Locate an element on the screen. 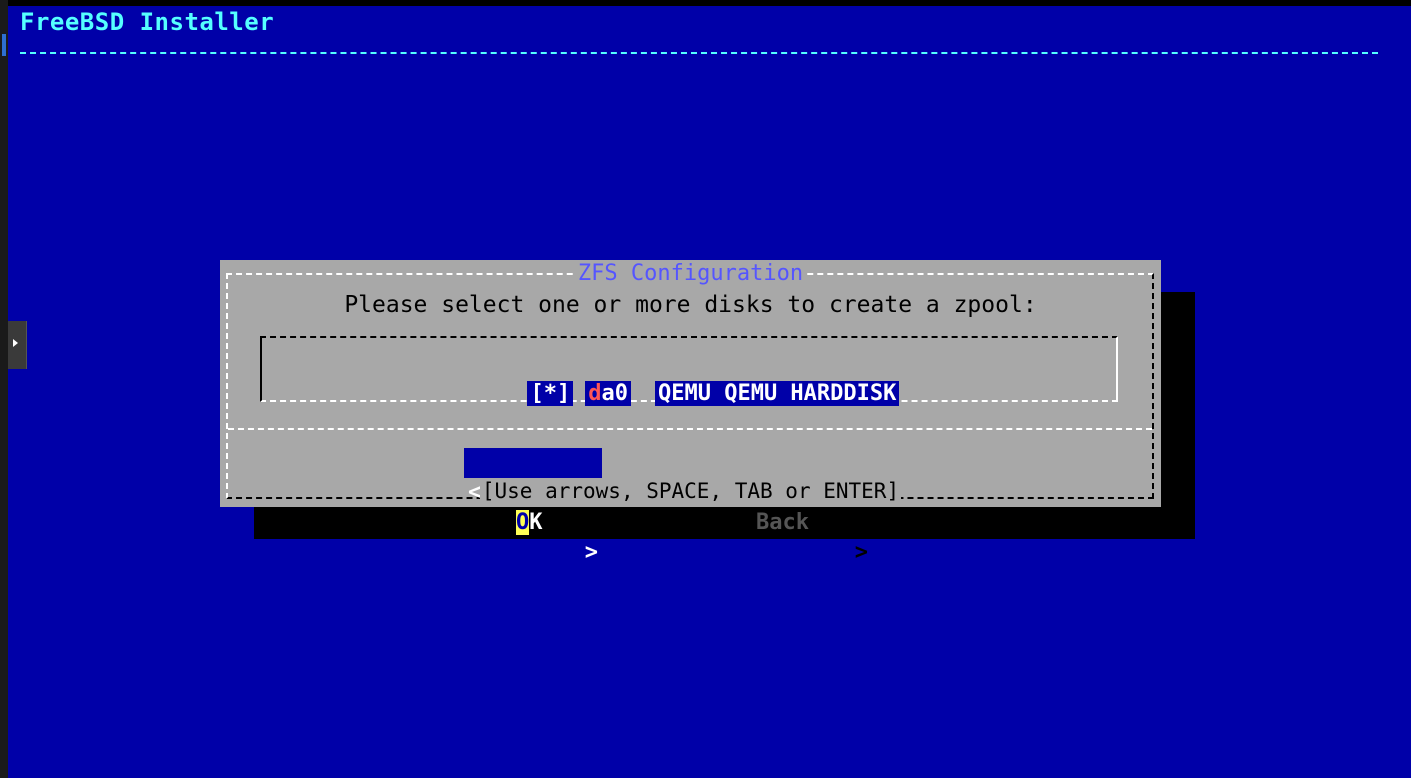 This screenshot has height=778, width=1411. button-separator is located at coordinates (690, 429).